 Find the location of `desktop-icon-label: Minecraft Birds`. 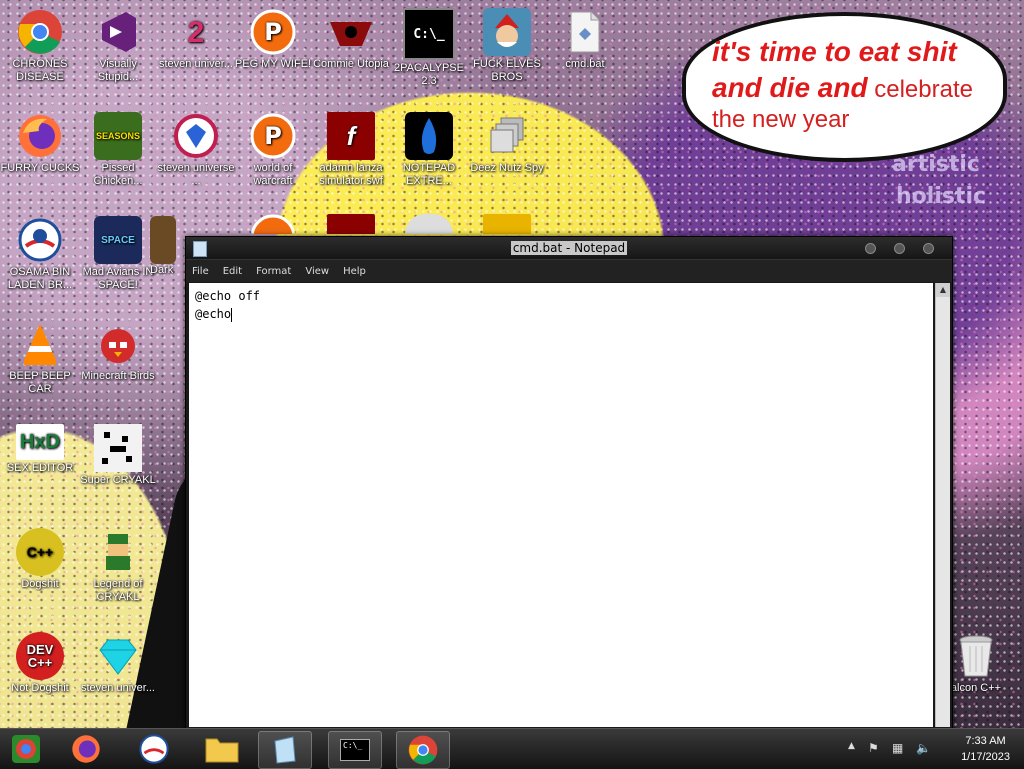

desktop-icon-label: Minecraft Birds is located at coordinates (118, 376).